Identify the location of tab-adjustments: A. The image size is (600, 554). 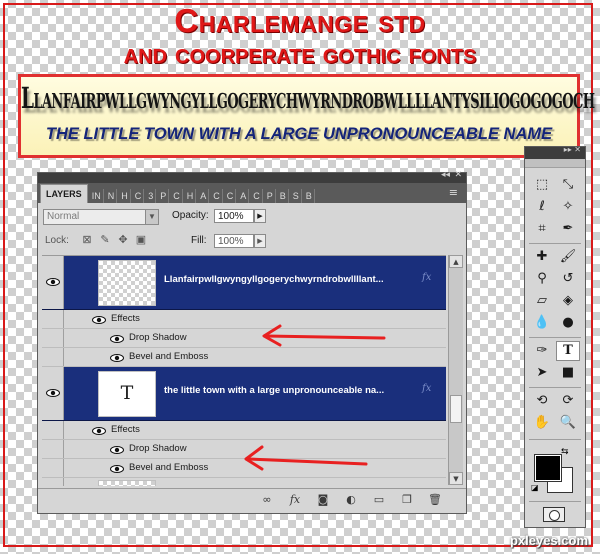
(244, 196).